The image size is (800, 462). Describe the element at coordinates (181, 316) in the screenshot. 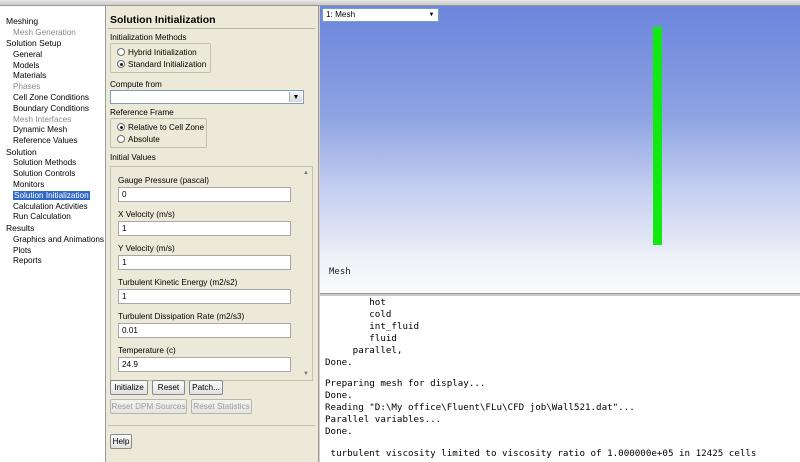

I see `turbulent-dissipation-rate-label: Turbulent Dissipation Rate (m2/s3)` at that location.